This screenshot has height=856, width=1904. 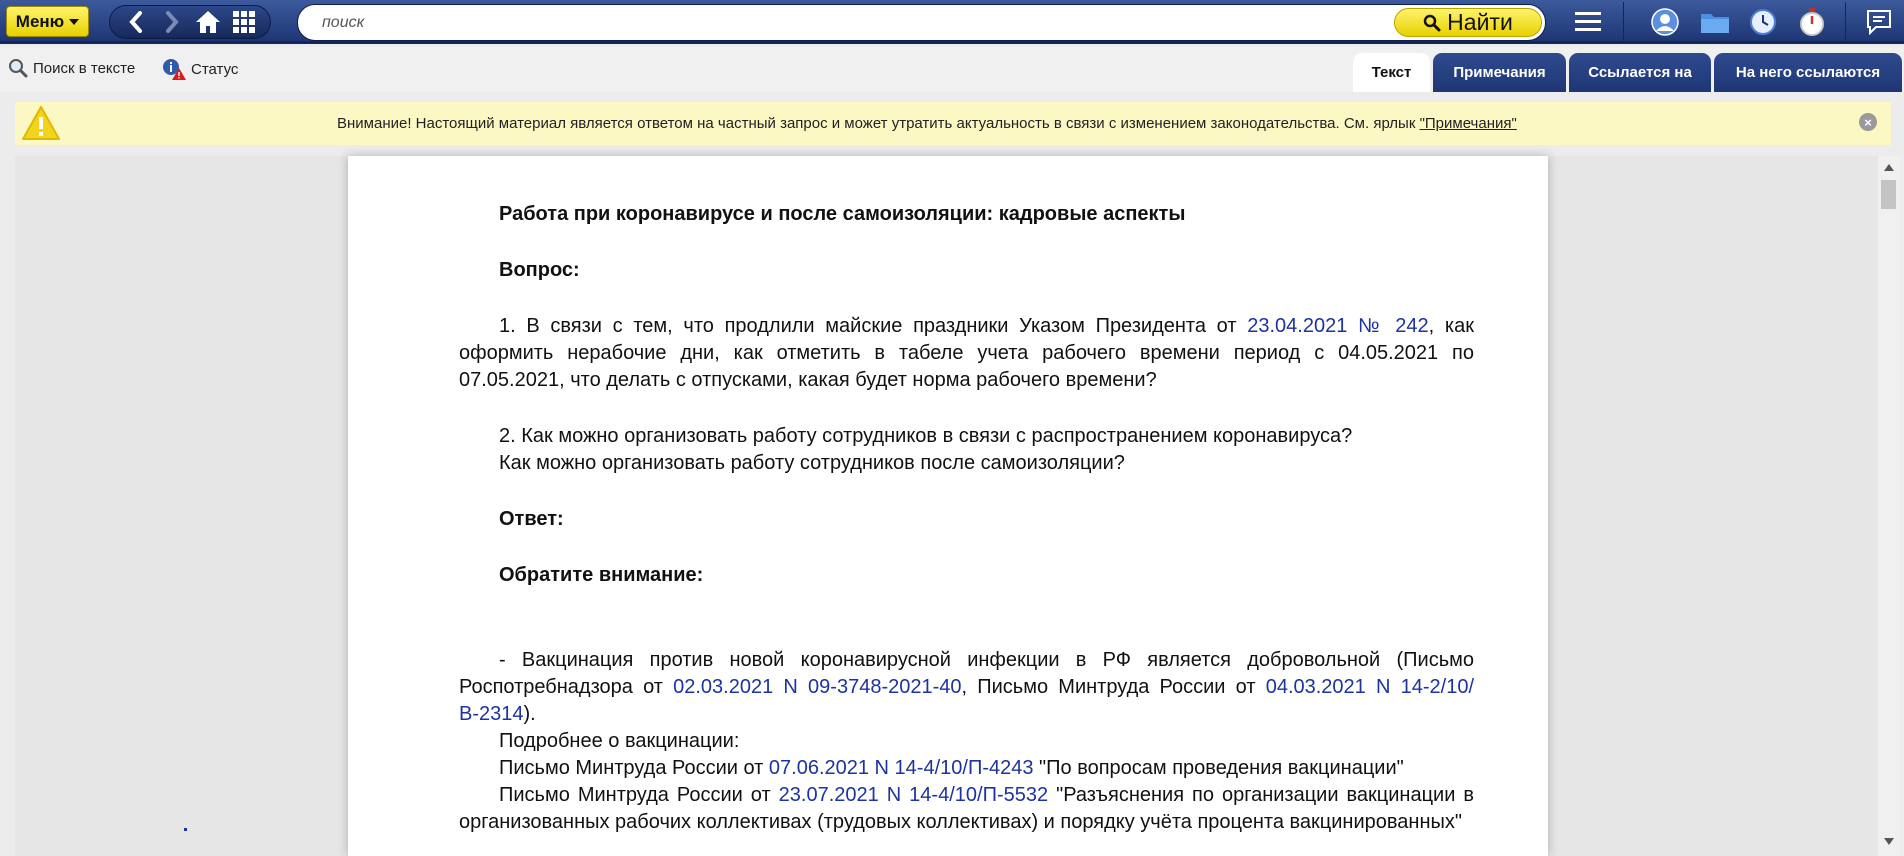 I want to click on search-box: Найти, so click(x=921, y=22).